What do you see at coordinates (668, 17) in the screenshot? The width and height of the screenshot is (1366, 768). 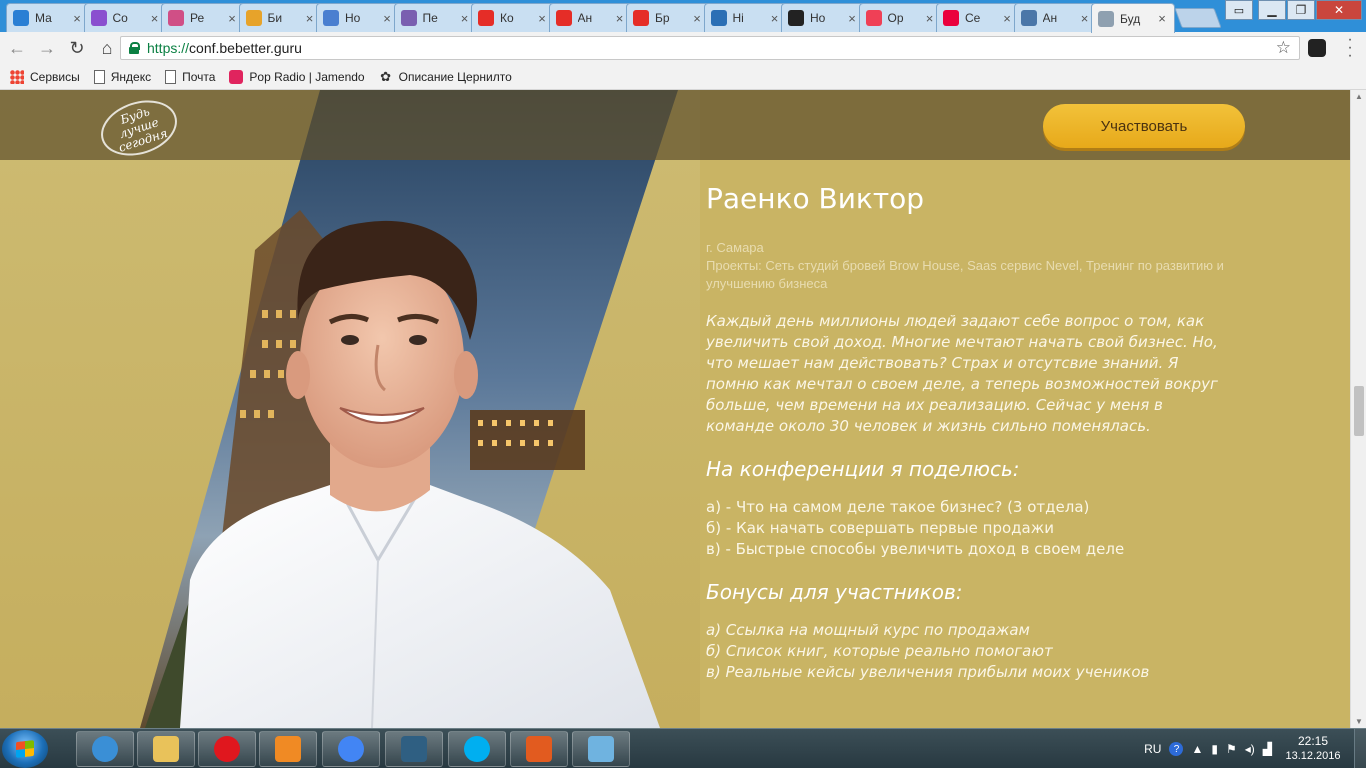 I see `browser-tab: Бр ×` at bounding box center [668, 17].